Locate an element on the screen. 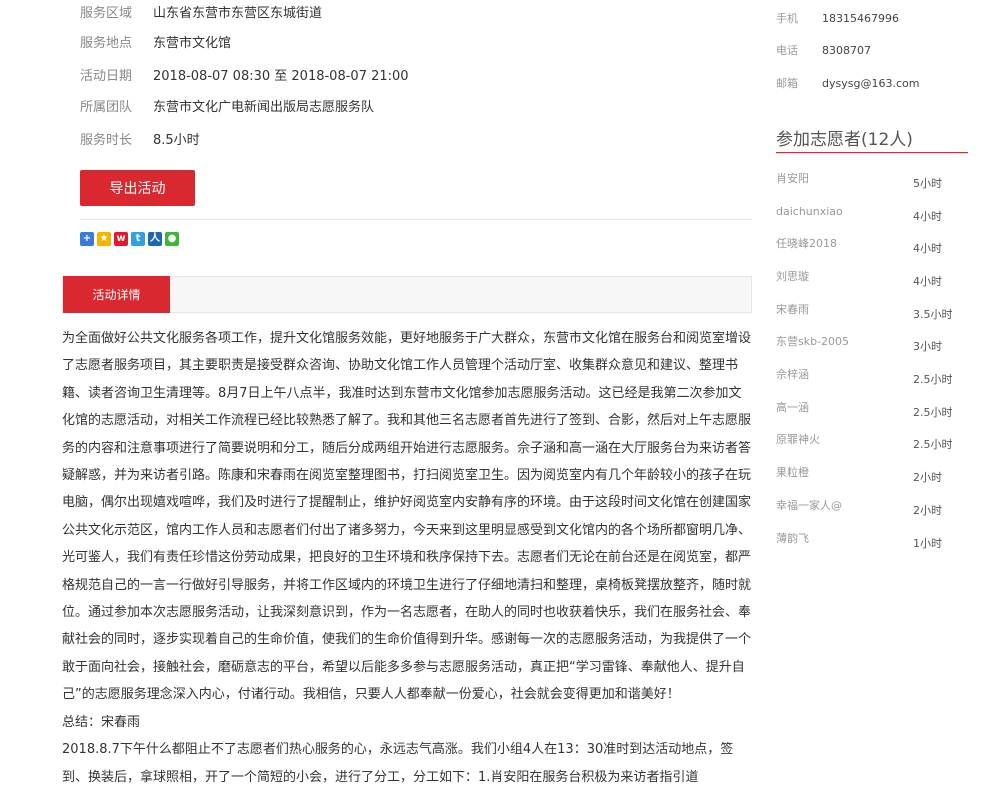 The height and width of the screenshot is (803, 1000). contact-label: 电话 is located at coordinates (787, 50).